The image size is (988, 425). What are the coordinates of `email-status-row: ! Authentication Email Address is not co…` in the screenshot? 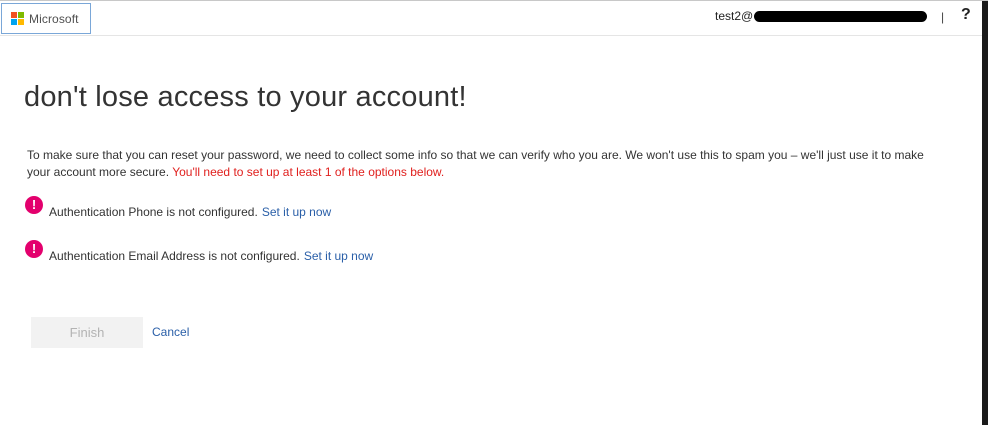 It's located at (199, 251).